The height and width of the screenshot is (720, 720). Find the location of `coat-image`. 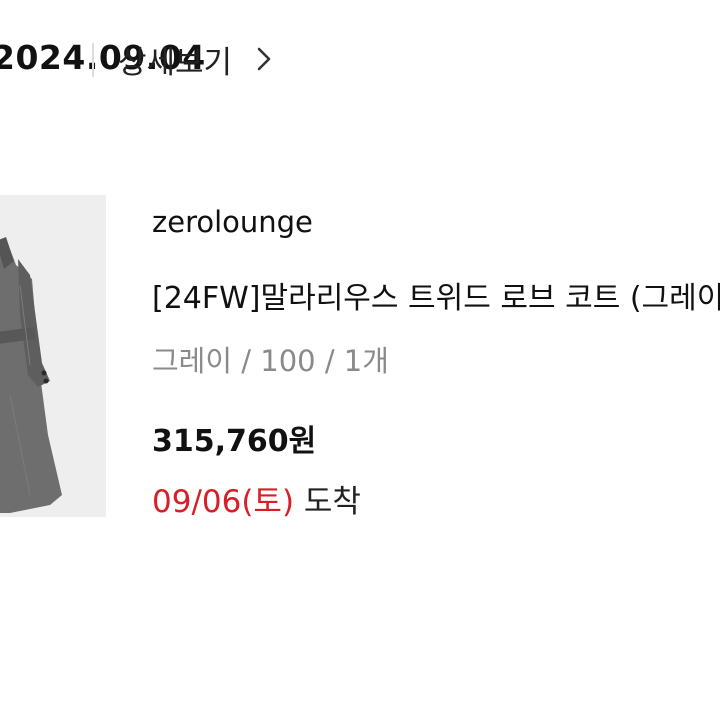

coat-image is located at coordinates (31, 375).